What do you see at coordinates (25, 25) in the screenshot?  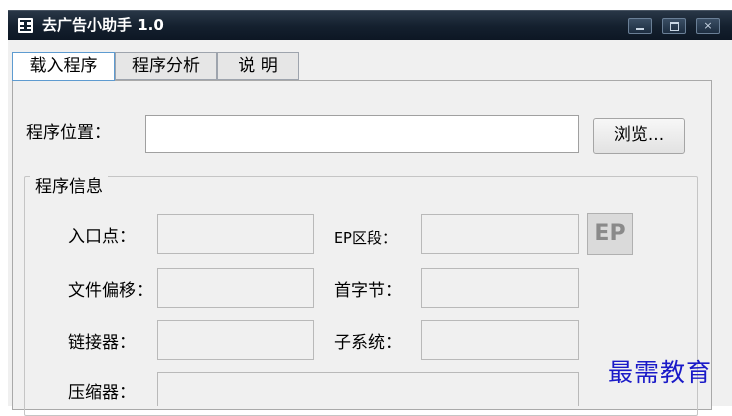 I see `app-icon` at bounding box center [25, 25].